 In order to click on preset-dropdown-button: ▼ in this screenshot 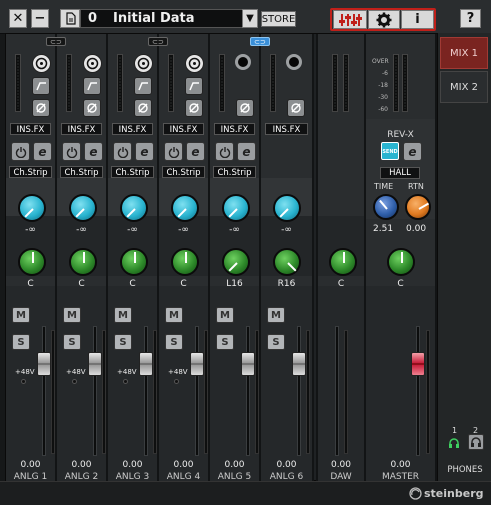, I will do `click(250, 18)`.